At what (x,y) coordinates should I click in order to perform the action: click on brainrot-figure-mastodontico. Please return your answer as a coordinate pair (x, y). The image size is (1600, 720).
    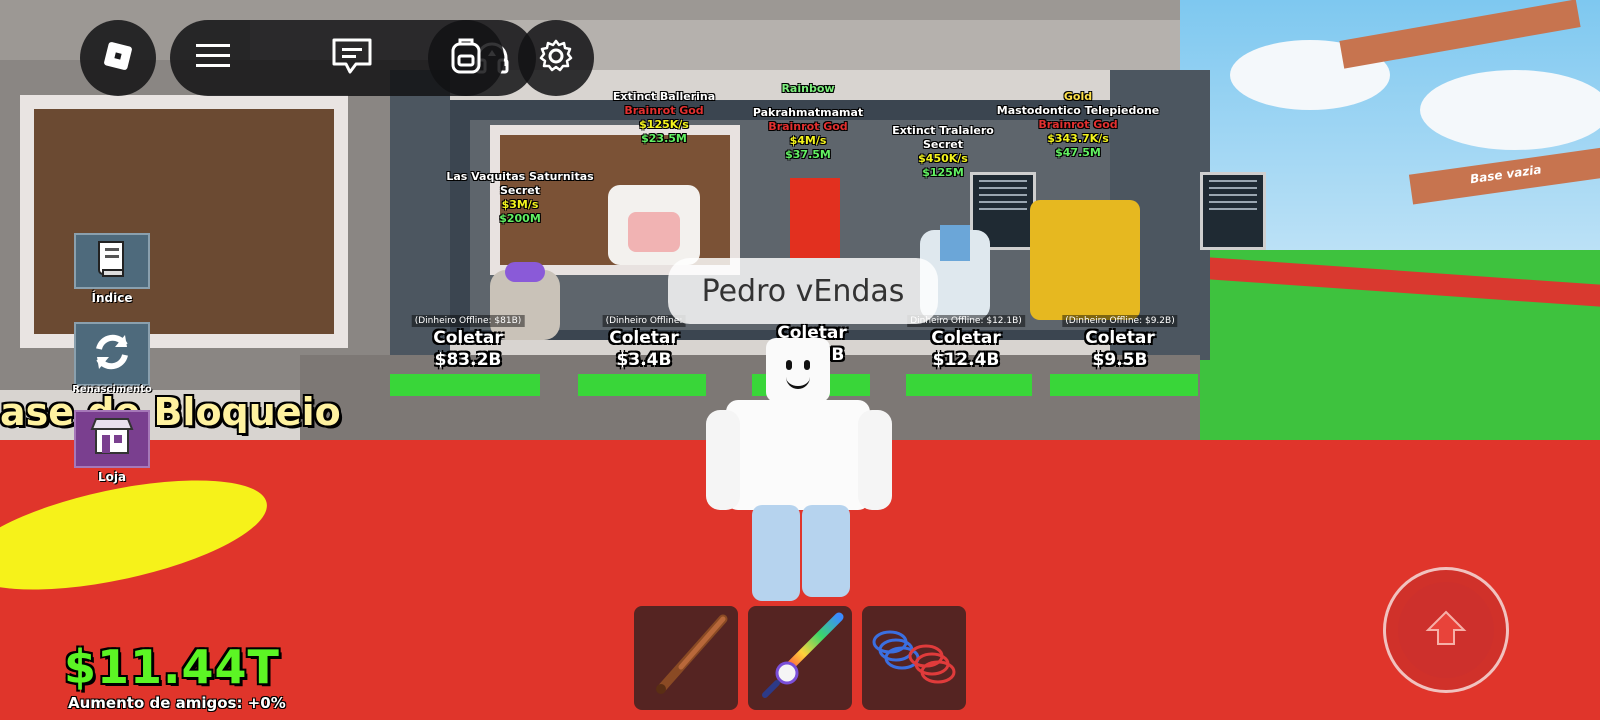
    Looking at the image, I should click on (1085, 260).